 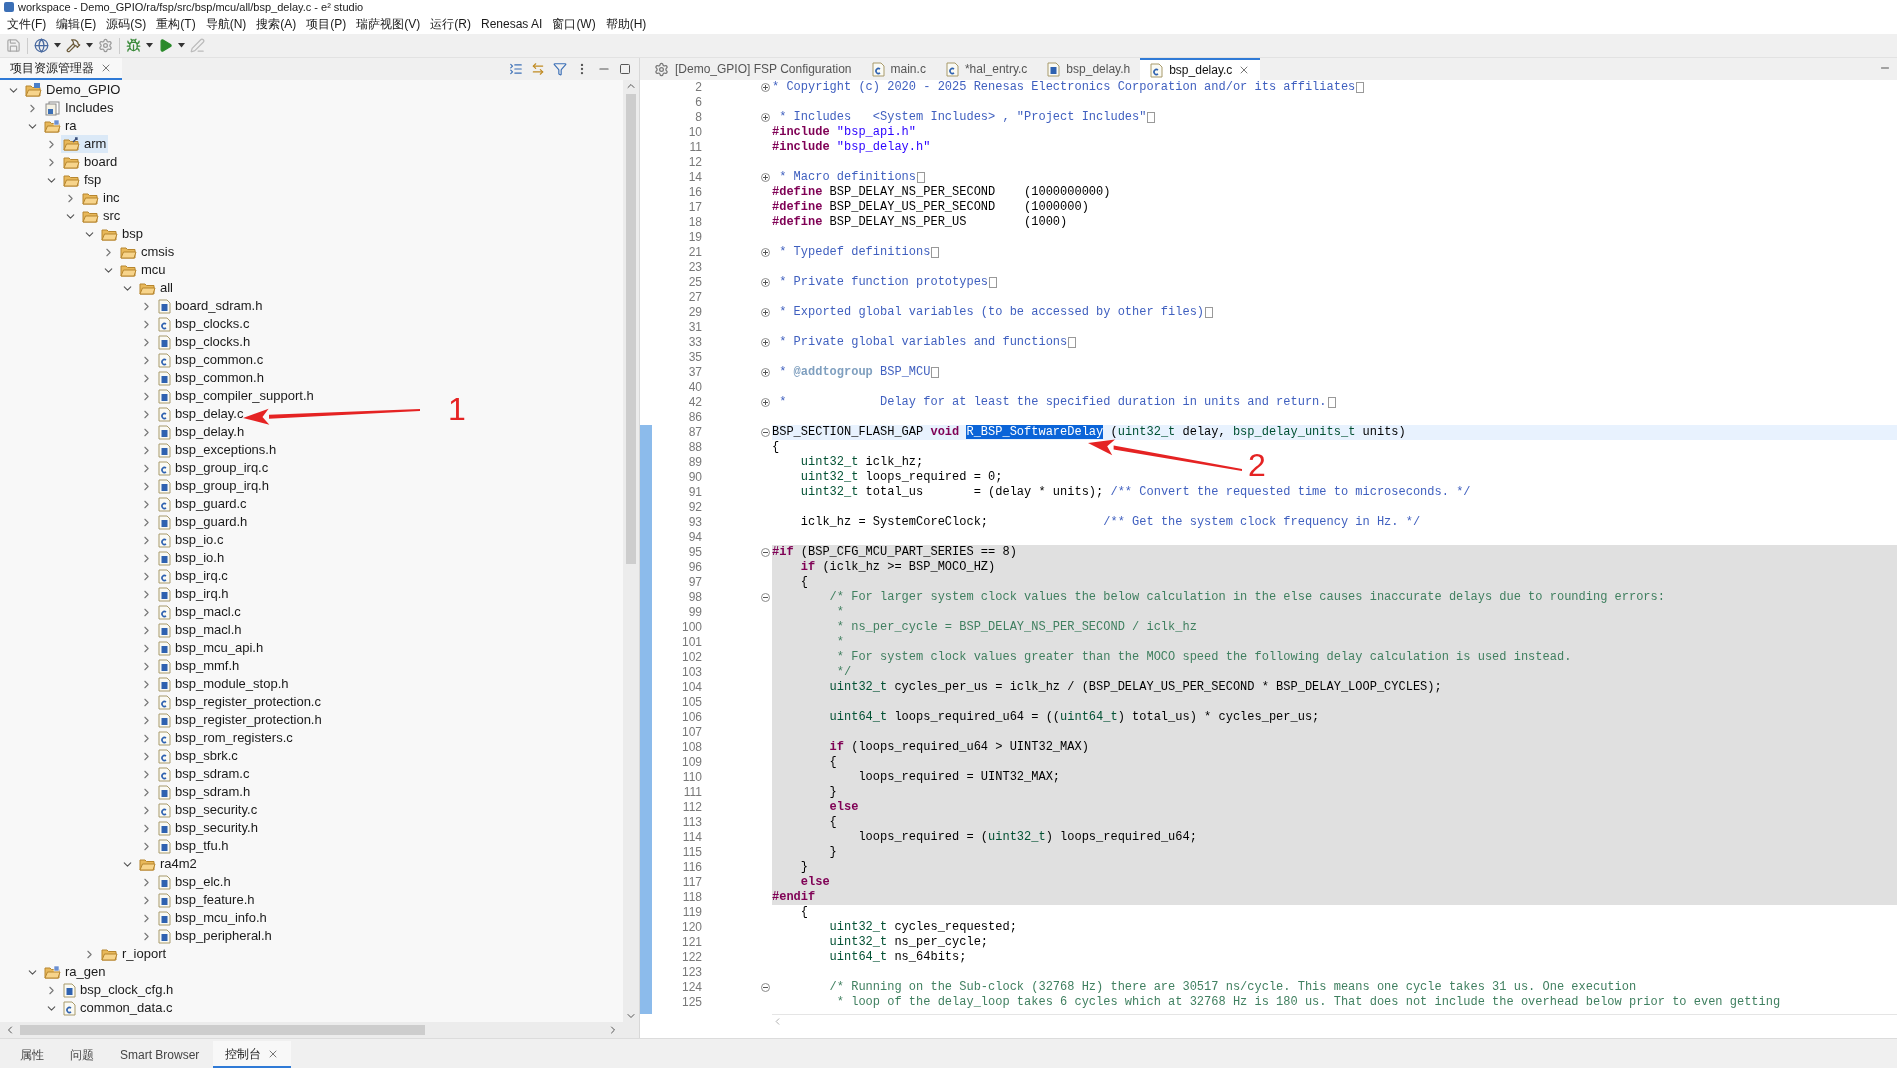 I want to click on tree-item: bsp_irq.h, so click(x=193, y=594).